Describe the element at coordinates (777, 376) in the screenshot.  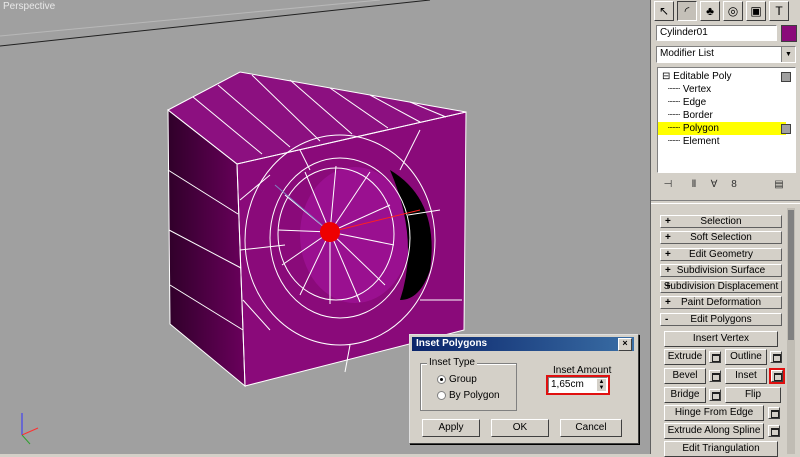
I see `inset-settings-icon` at that location.